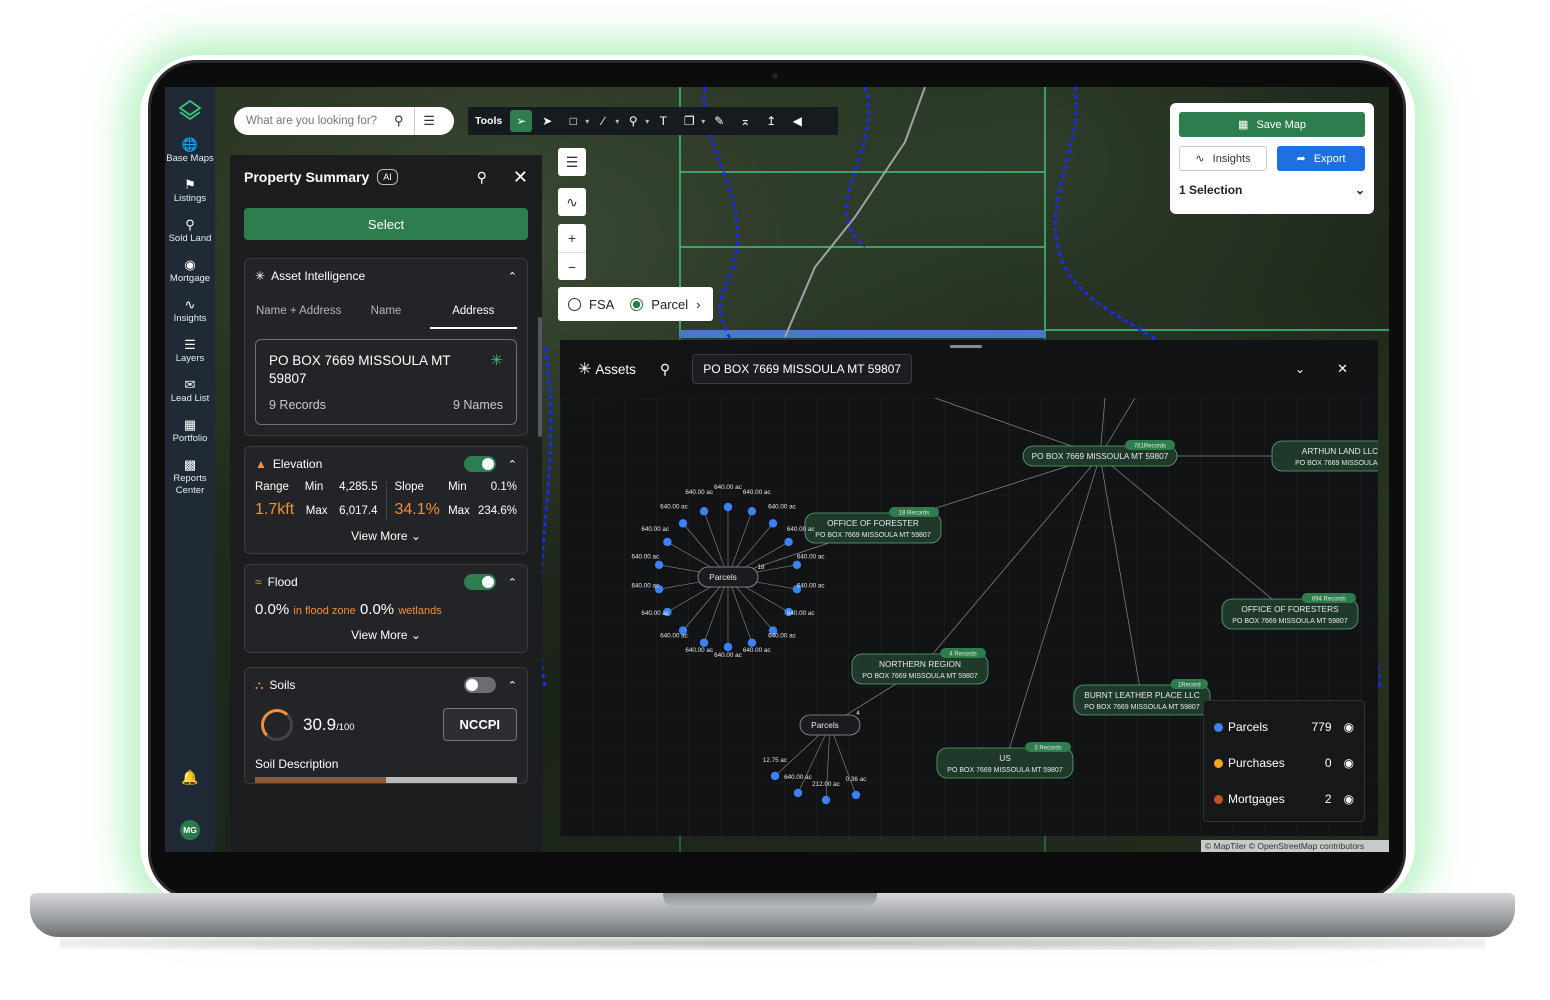 Image resolution: width=1550 pixels, height=1000 pixels. Describe the element at coordinates (190, 111) in the screenshot. I see `app-logo-icon` at that location.